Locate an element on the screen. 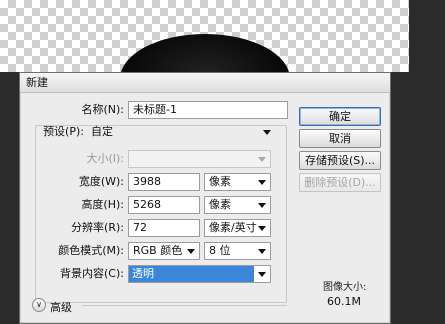 The height and width of the screenshot is (324, 445). advanced-expand-icon: ∨ is located at coordinates (39, 305).